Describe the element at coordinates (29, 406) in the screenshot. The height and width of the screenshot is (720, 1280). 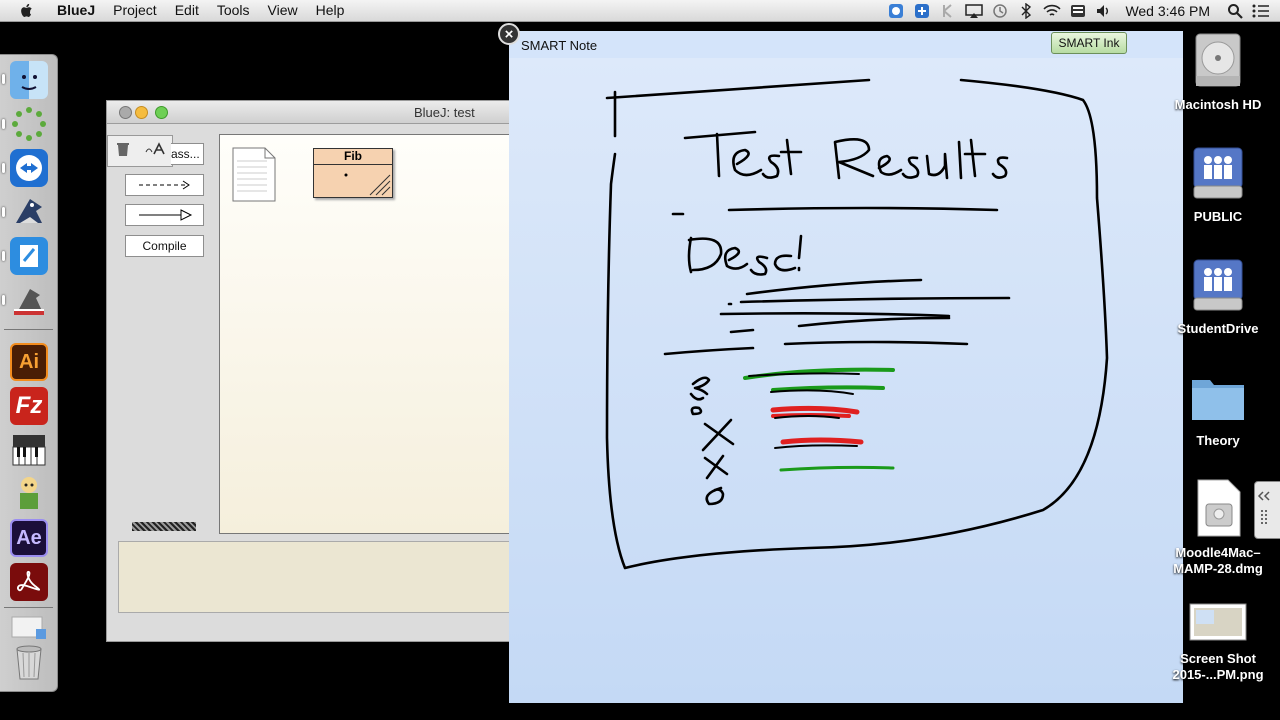
I see `filezilla-icon: Fz` at that location.